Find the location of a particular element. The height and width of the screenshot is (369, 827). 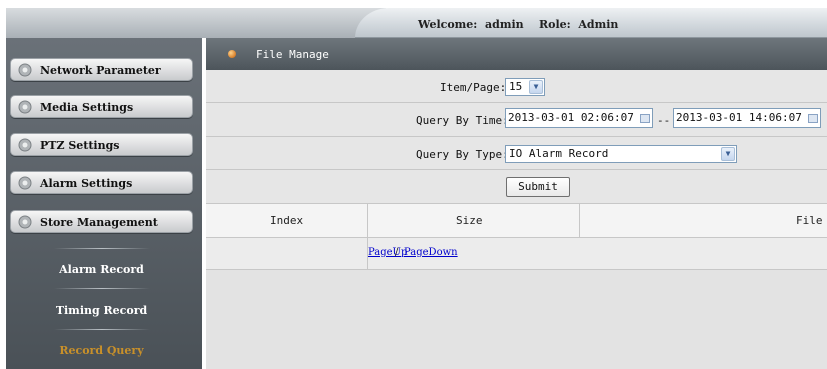

submenu-record-query: Record Query is located at coordinates (101, 350).